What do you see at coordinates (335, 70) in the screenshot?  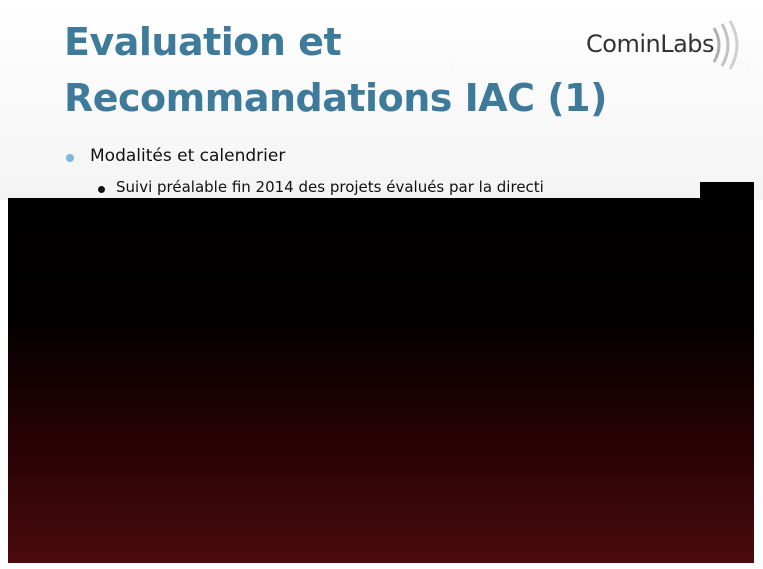 I see `slide-title: Evaluation et Recommandations IAC (1)` at bounding box center [335, 70].